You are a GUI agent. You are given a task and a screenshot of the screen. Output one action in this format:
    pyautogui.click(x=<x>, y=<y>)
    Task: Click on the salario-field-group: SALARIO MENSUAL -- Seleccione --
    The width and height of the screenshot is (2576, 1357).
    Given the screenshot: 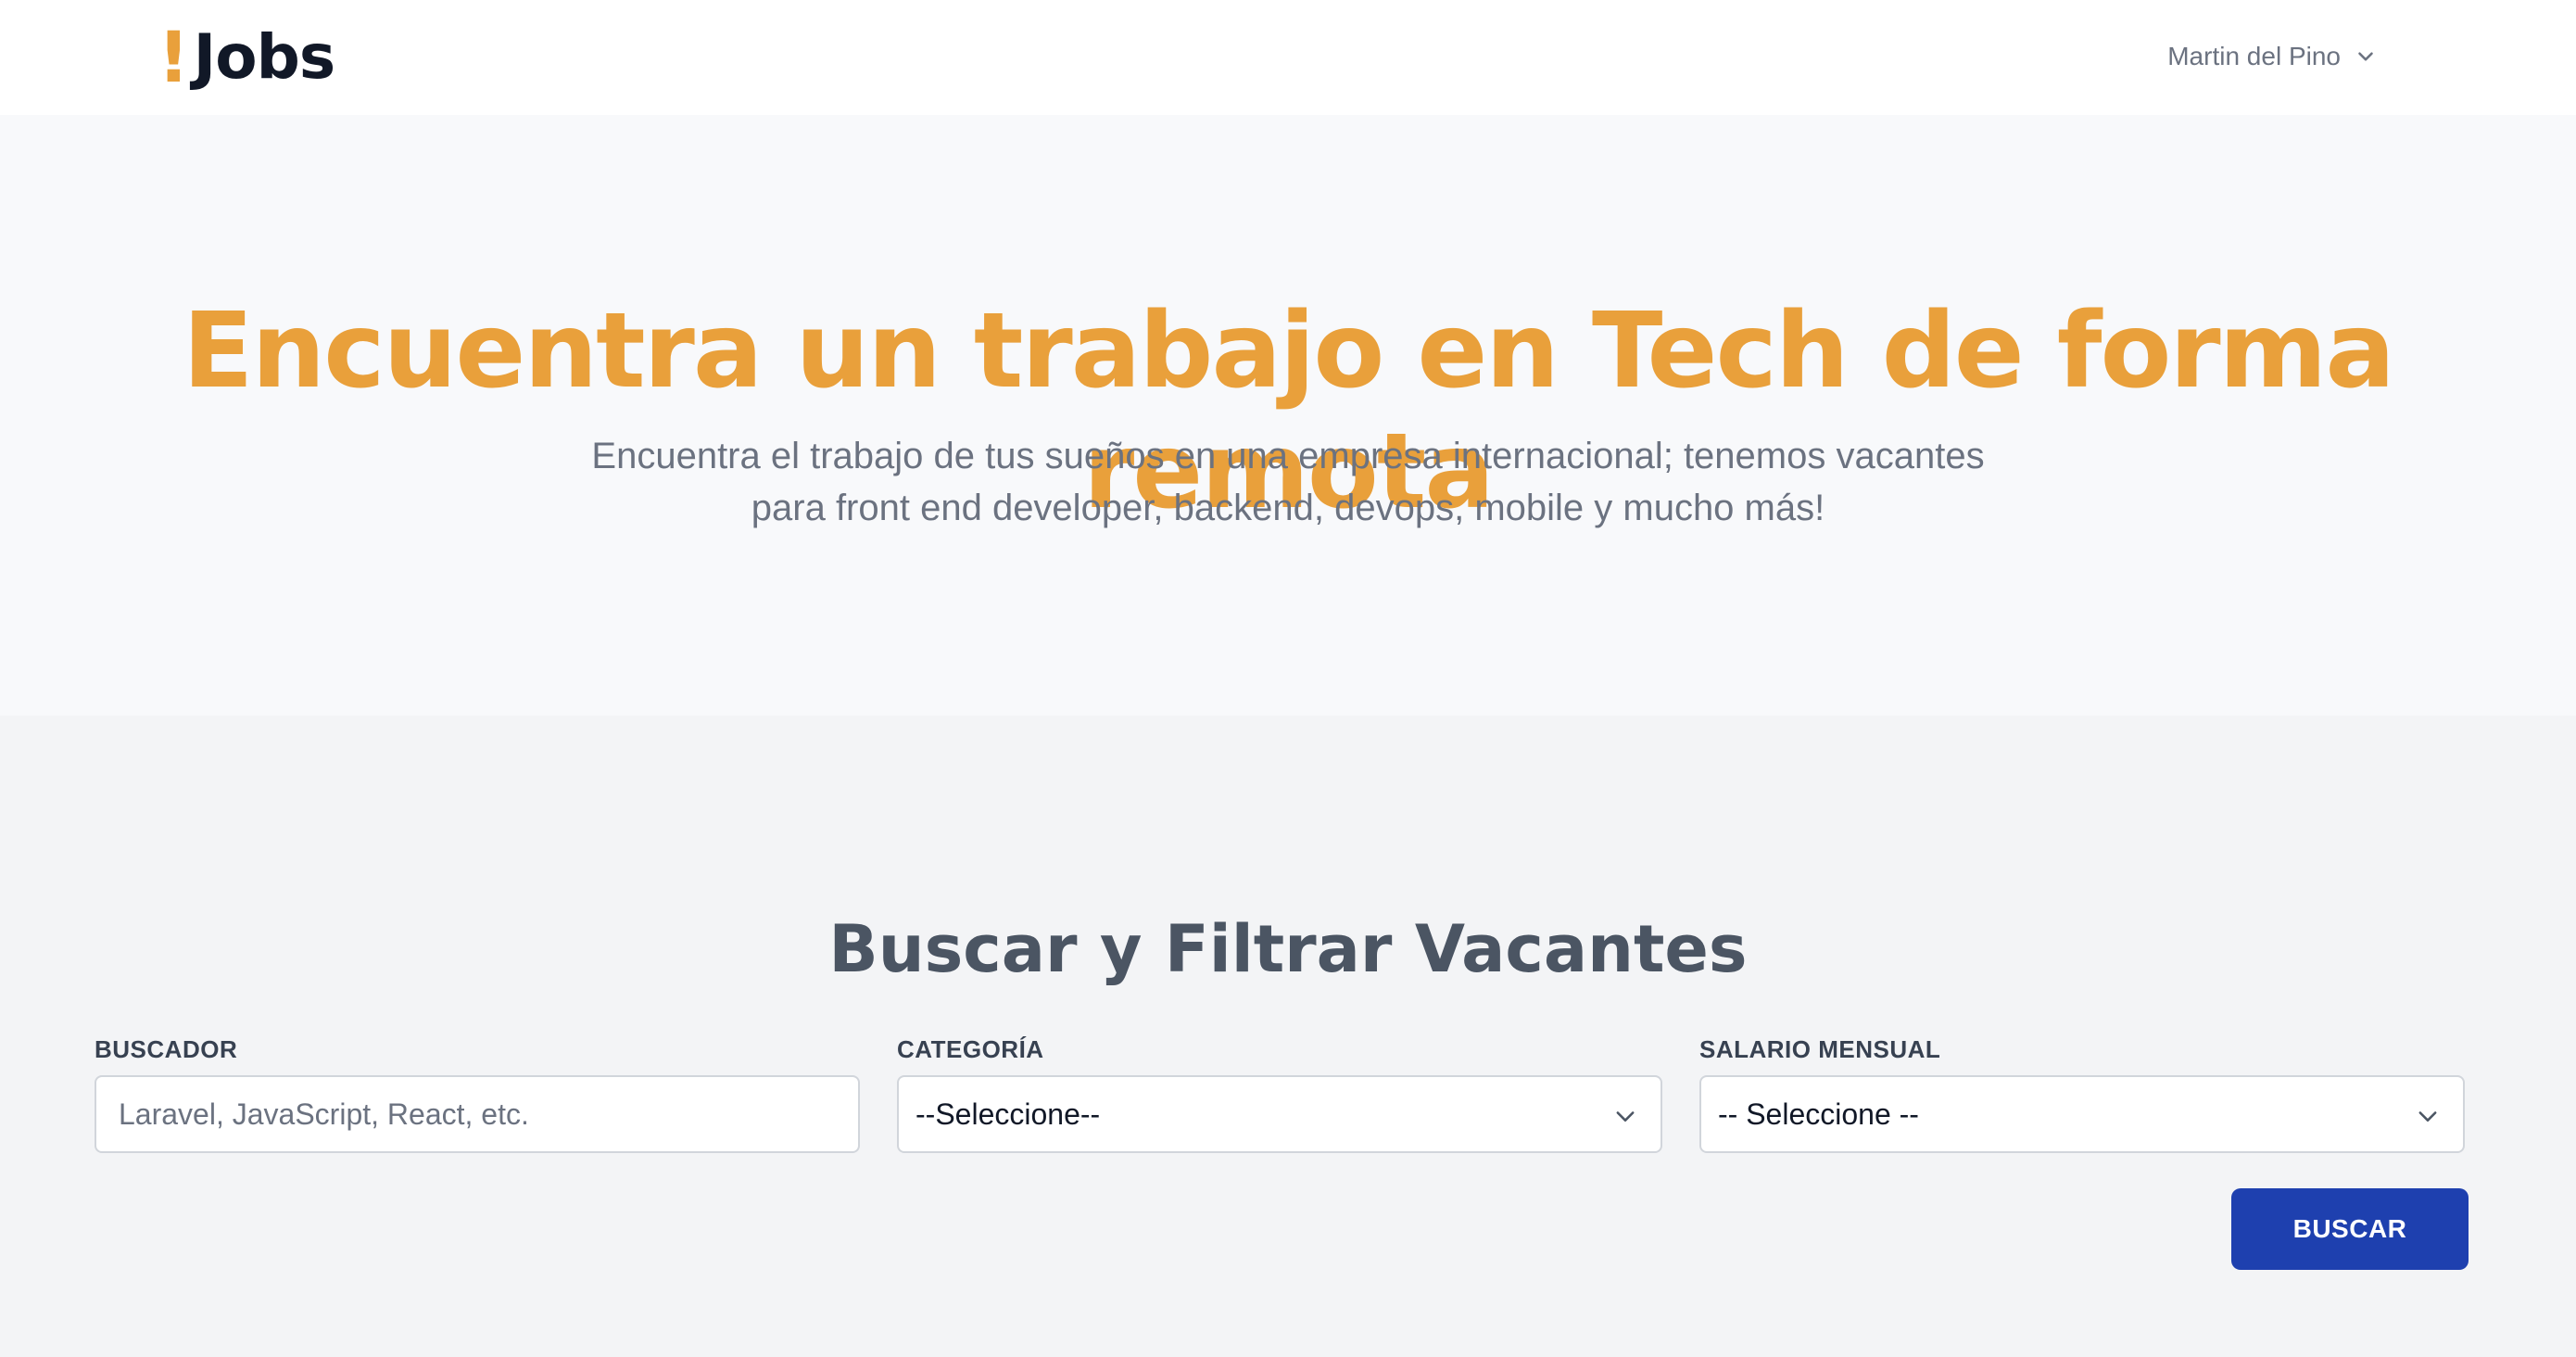 What is the action you would take?
    pyautogui.click(x=2082, y=1092)
    